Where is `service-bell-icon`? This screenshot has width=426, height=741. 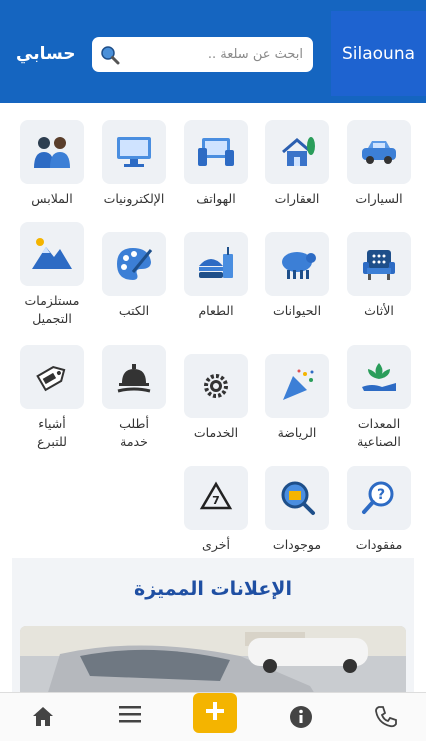
service-bell-icon is located at coordinates (134, 377).